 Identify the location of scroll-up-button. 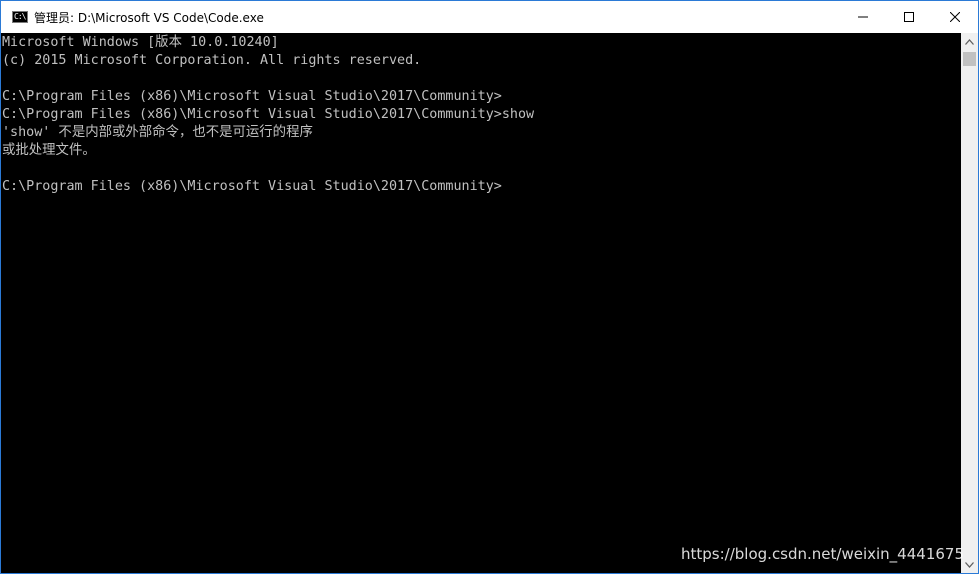
(969, 41).